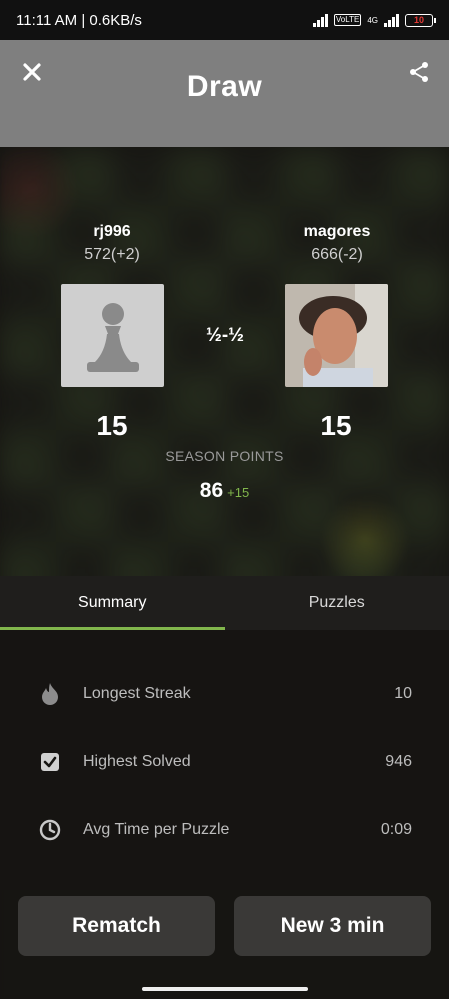 This screenshot has height=999, width=449. Describe the element at coordinates (156, 829) in the screenshot. I see `stat-label: Avg Time per Puzzle` at that location.